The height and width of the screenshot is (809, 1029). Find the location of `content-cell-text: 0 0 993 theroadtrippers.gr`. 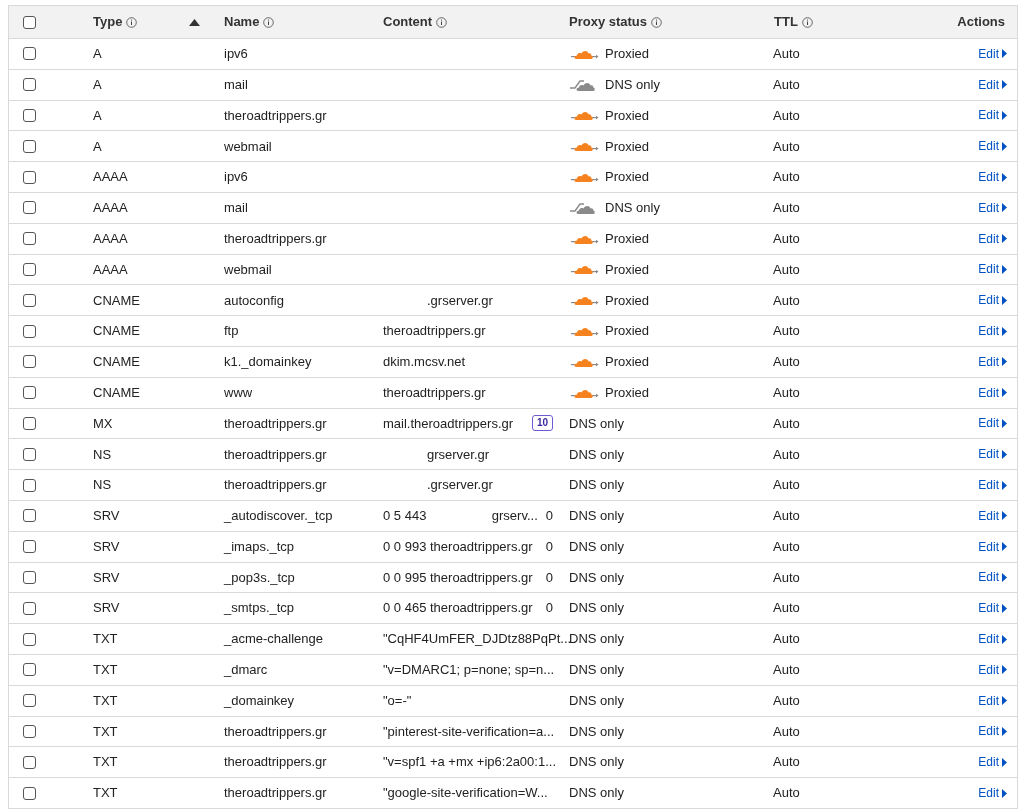

content-cell-text: 0 0 993 theroadtrippers.gr is located at coordinates (458, 546).